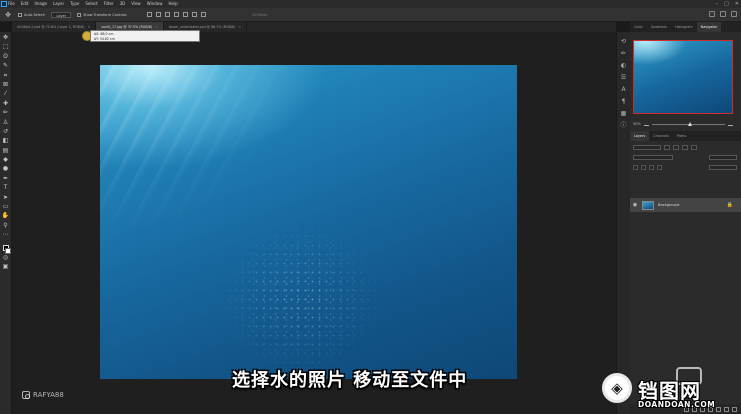 The width and height of the screenshot is (741, 414). I want to click on blend-mode-dropdown, so click(653, 157).